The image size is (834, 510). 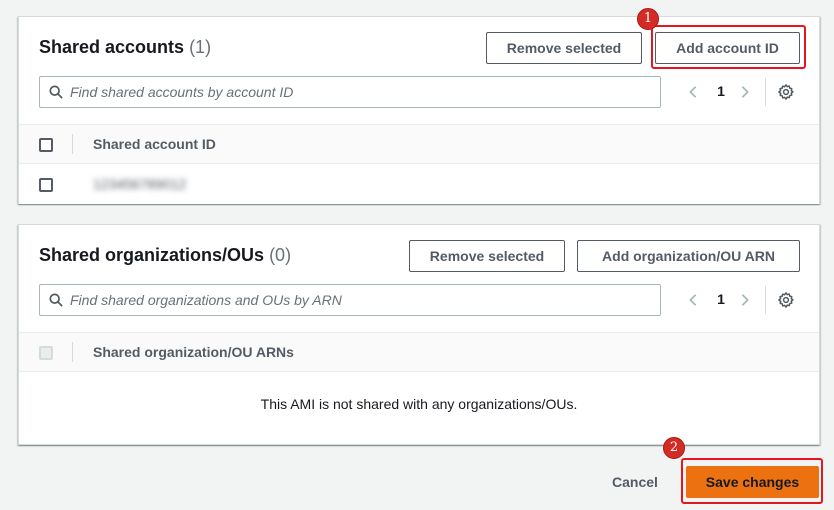 I want to click on save-changes-button: Save changes, so click(x=752, y=482).